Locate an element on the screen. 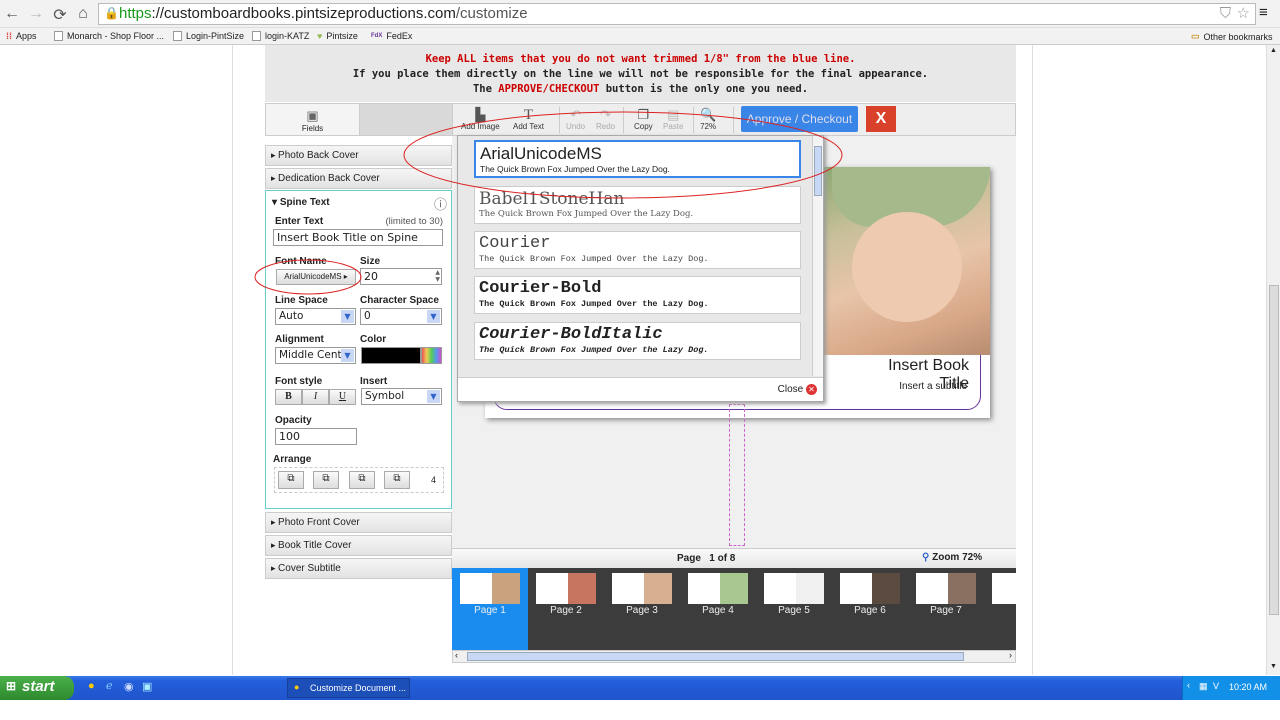  network-icon: ▦ is located at coordinates (1203, 686).